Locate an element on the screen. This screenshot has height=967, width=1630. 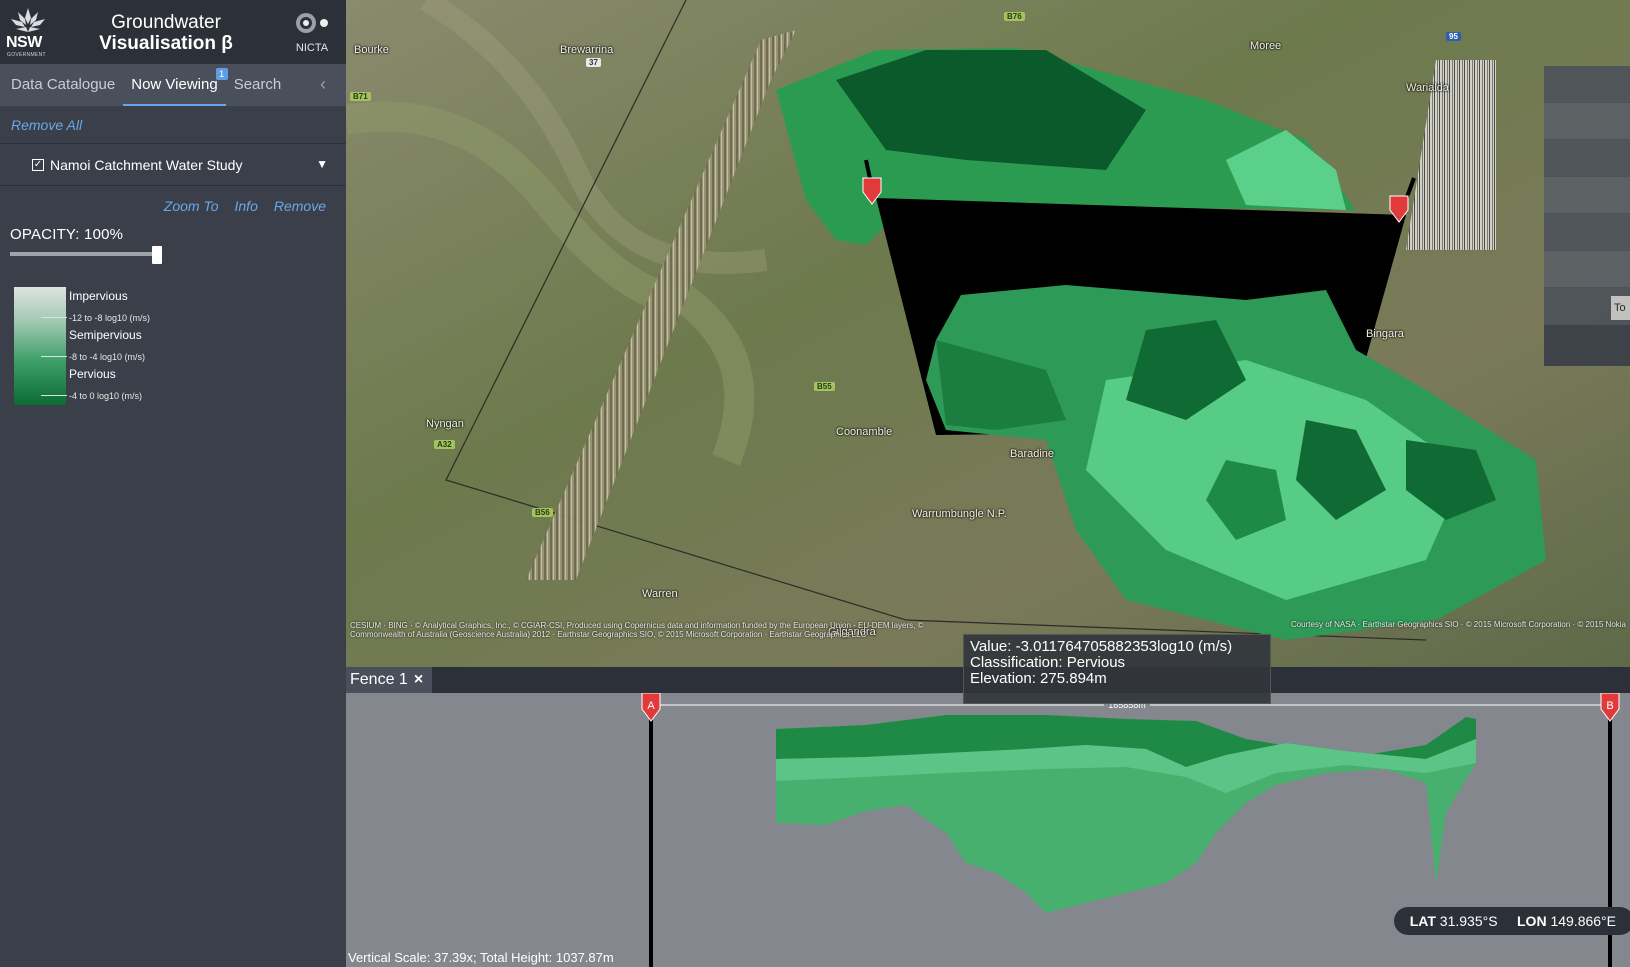
opacity-slider-thumb is located at coordinates (157, 255).